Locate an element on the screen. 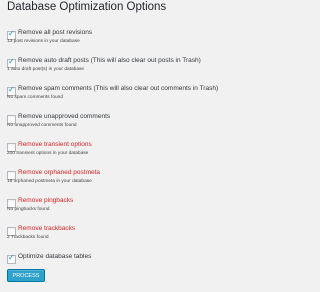  option-label: Remove trackbacks is located at coordinates (47, 228).